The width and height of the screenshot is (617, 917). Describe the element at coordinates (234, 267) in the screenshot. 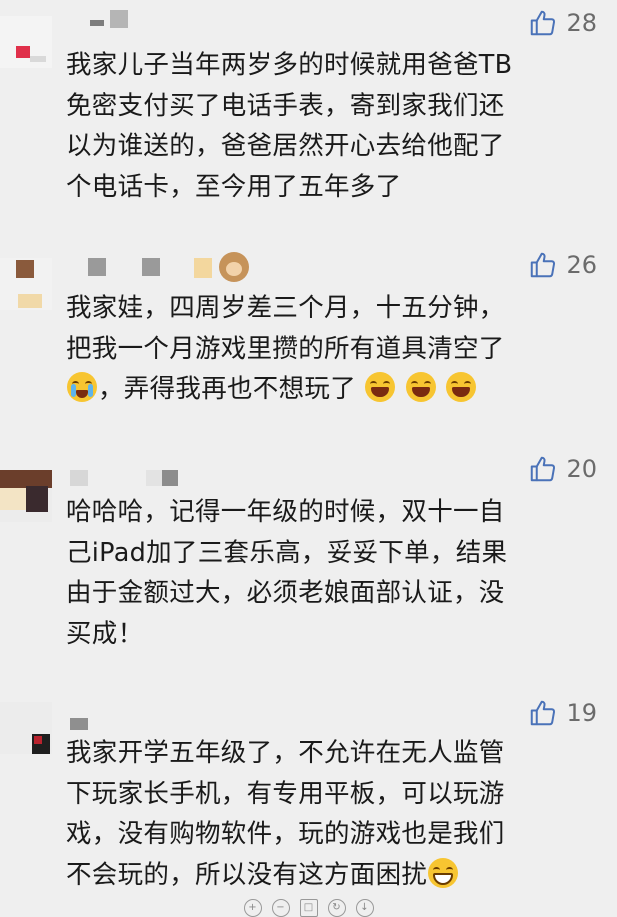

I see `monkey-emoji-icon` at that location.